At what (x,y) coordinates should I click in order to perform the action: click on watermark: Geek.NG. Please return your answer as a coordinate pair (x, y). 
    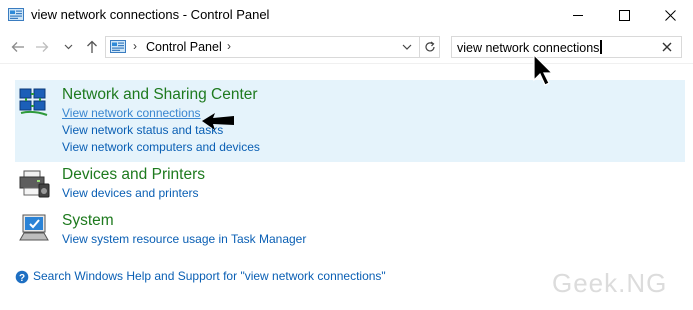
    Looking at the image, I should click on (610, 283).